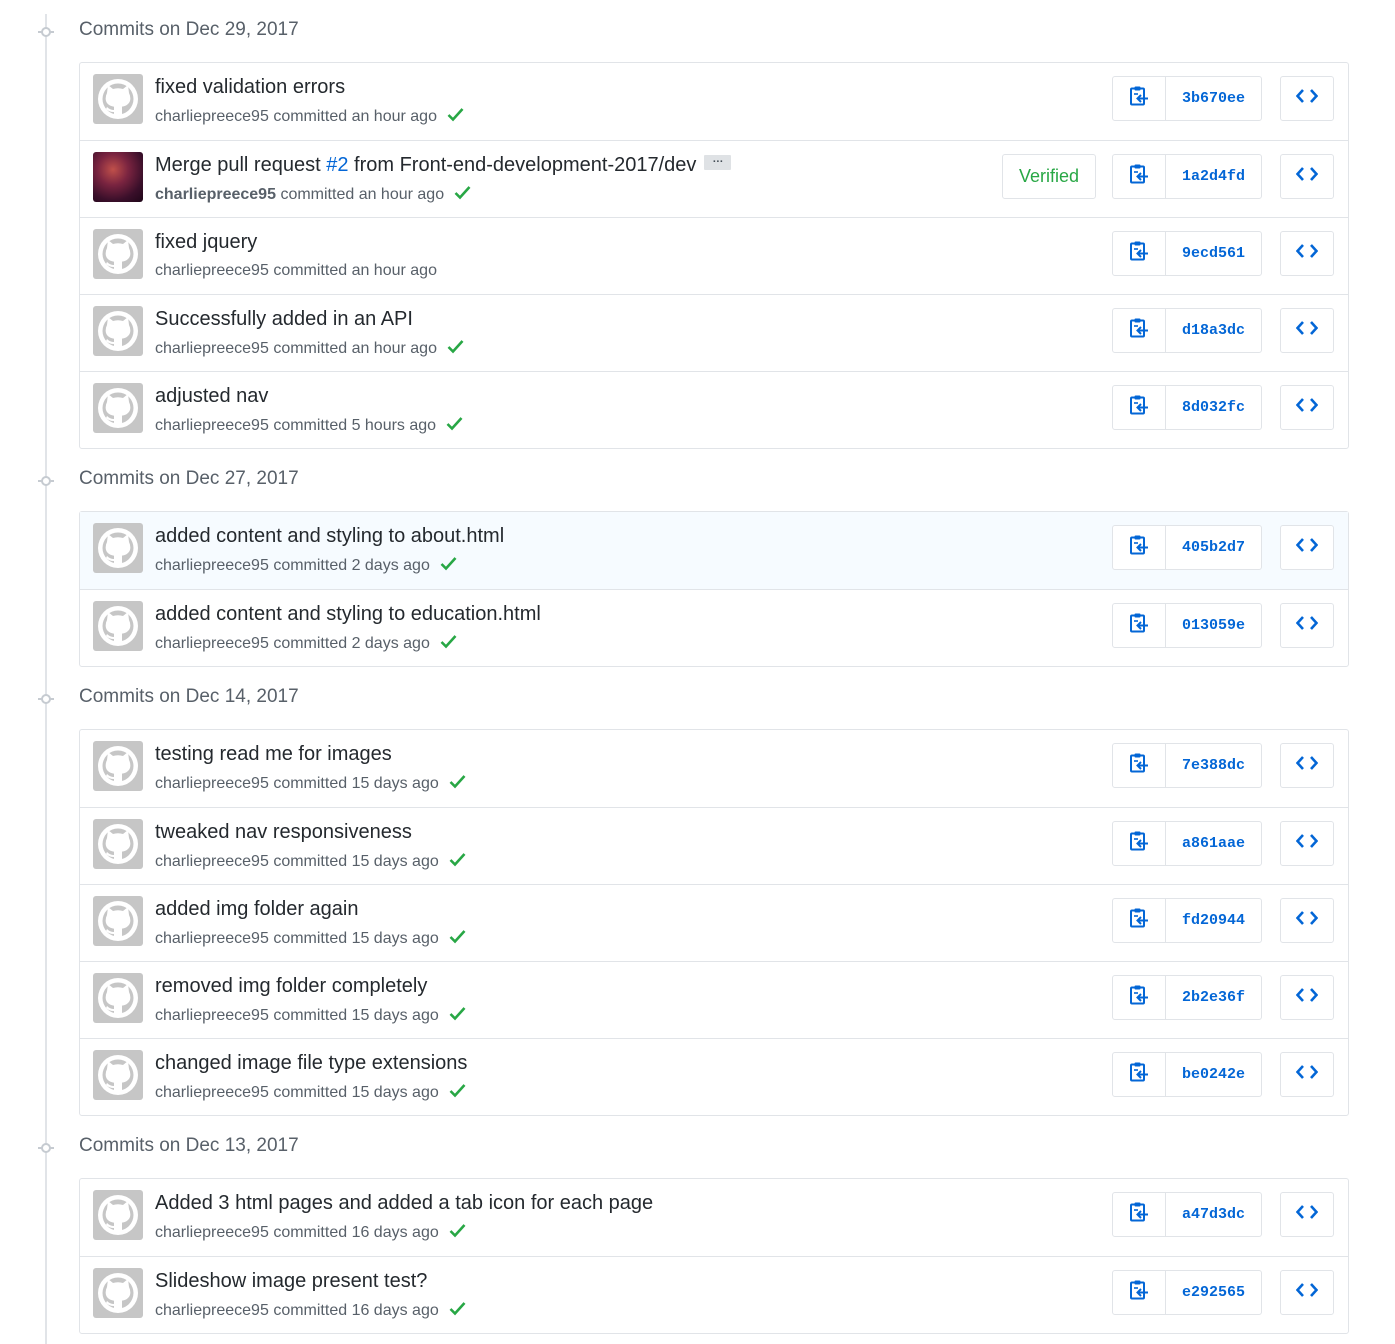 The image size is (1395, 1344). Describe the element at coordinates (284, 319) in the screenshot. I see `commit-message: Successfully added in an API` at that location.